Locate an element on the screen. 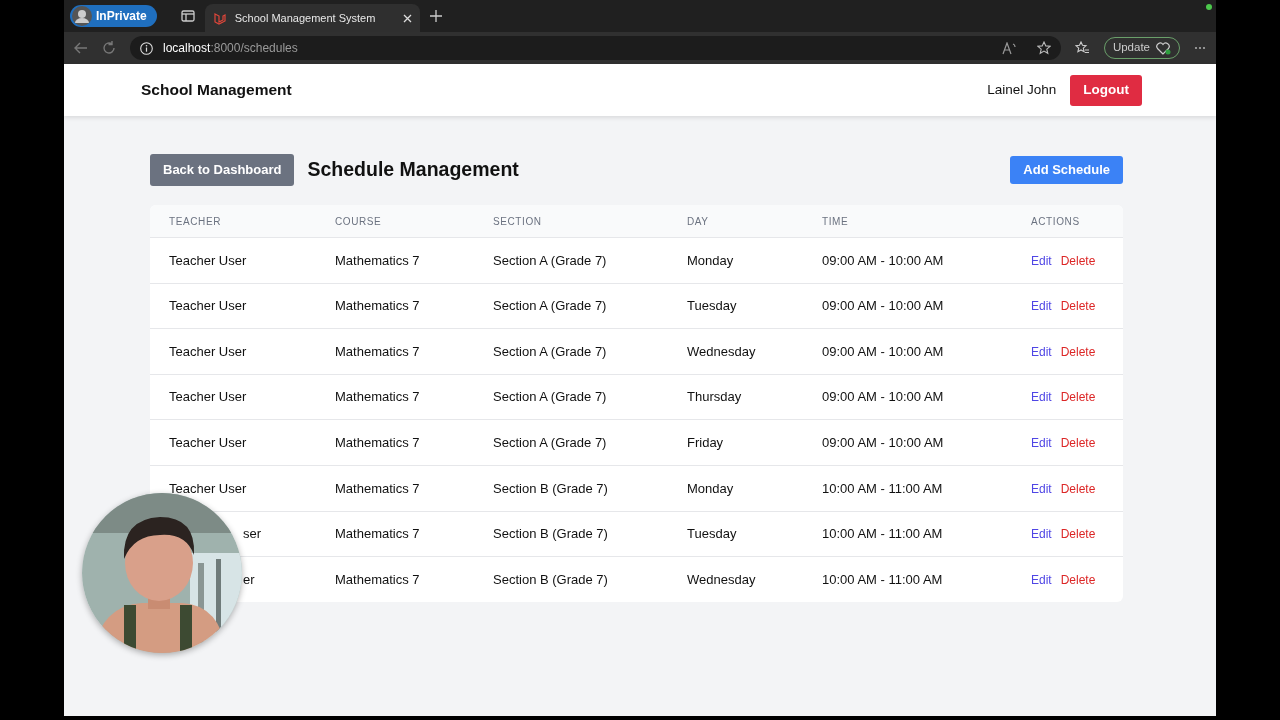  logout-button: Logout is located at coordinates (1106, 90).